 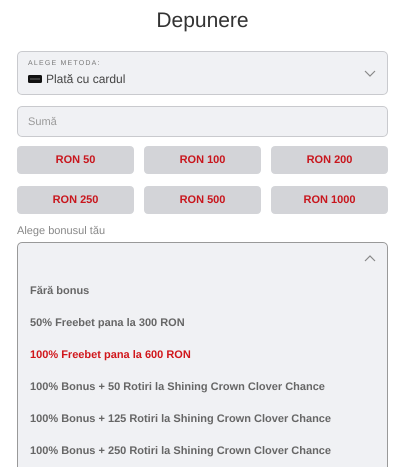 I want to click on bonus-label: Alege bonusul tău, so click(x=61, y=231).